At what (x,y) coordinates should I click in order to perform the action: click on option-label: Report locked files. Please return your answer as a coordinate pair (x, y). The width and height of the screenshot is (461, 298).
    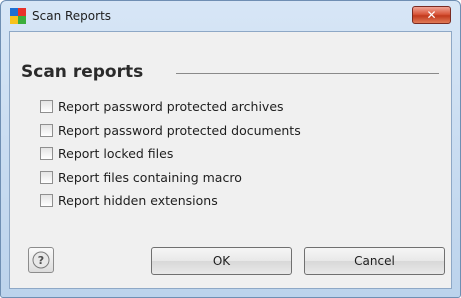
    Looking at the image, I should click on (116, 154).